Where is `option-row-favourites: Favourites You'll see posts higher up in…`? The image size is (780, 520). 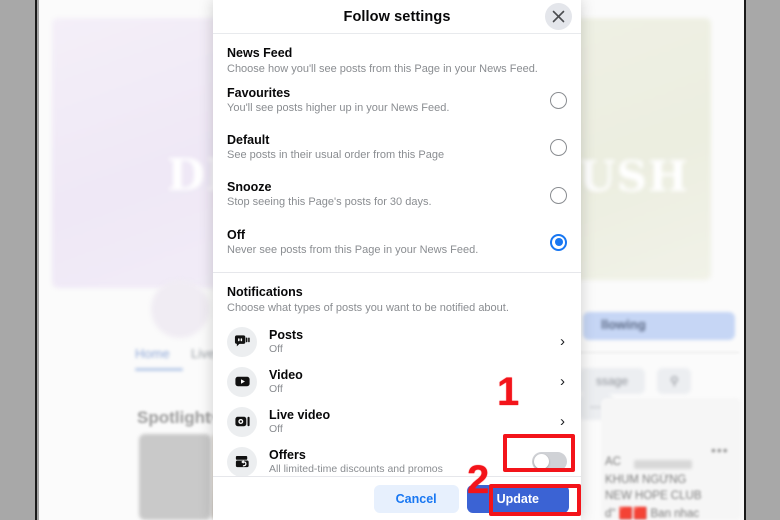
option-row-favourites: Favourites You'll see posts higher up in… is located at coordinates (397, 100).